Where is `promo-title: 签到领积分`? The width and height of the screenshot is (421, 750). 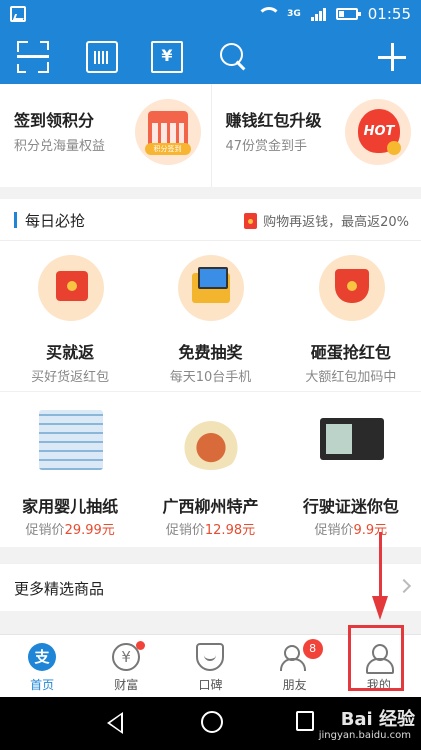
promo-title: 签到领积分 is located at coordinates (54, 120).